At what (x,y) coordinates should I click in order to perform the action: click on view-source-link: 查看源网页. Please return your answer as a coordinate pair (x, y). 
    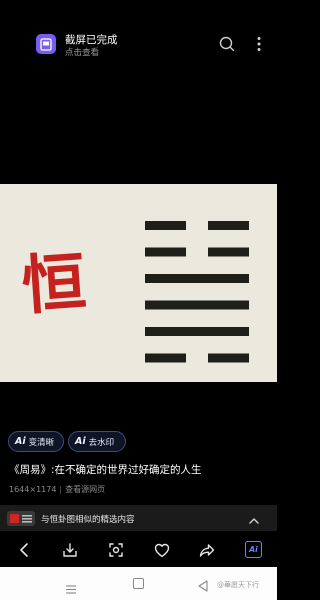
    Looking at the image, I should click on (85, 489).